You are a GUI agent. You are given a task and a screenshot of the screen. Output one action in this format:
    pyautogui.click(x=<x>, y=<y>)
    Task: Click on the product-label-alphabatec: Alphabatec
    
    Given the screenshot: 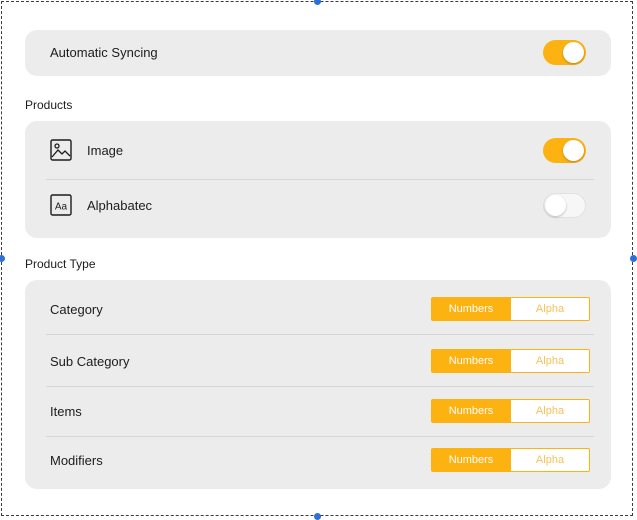 What is the action you would take?
    pyautogui.click(x=120, y=205)
    